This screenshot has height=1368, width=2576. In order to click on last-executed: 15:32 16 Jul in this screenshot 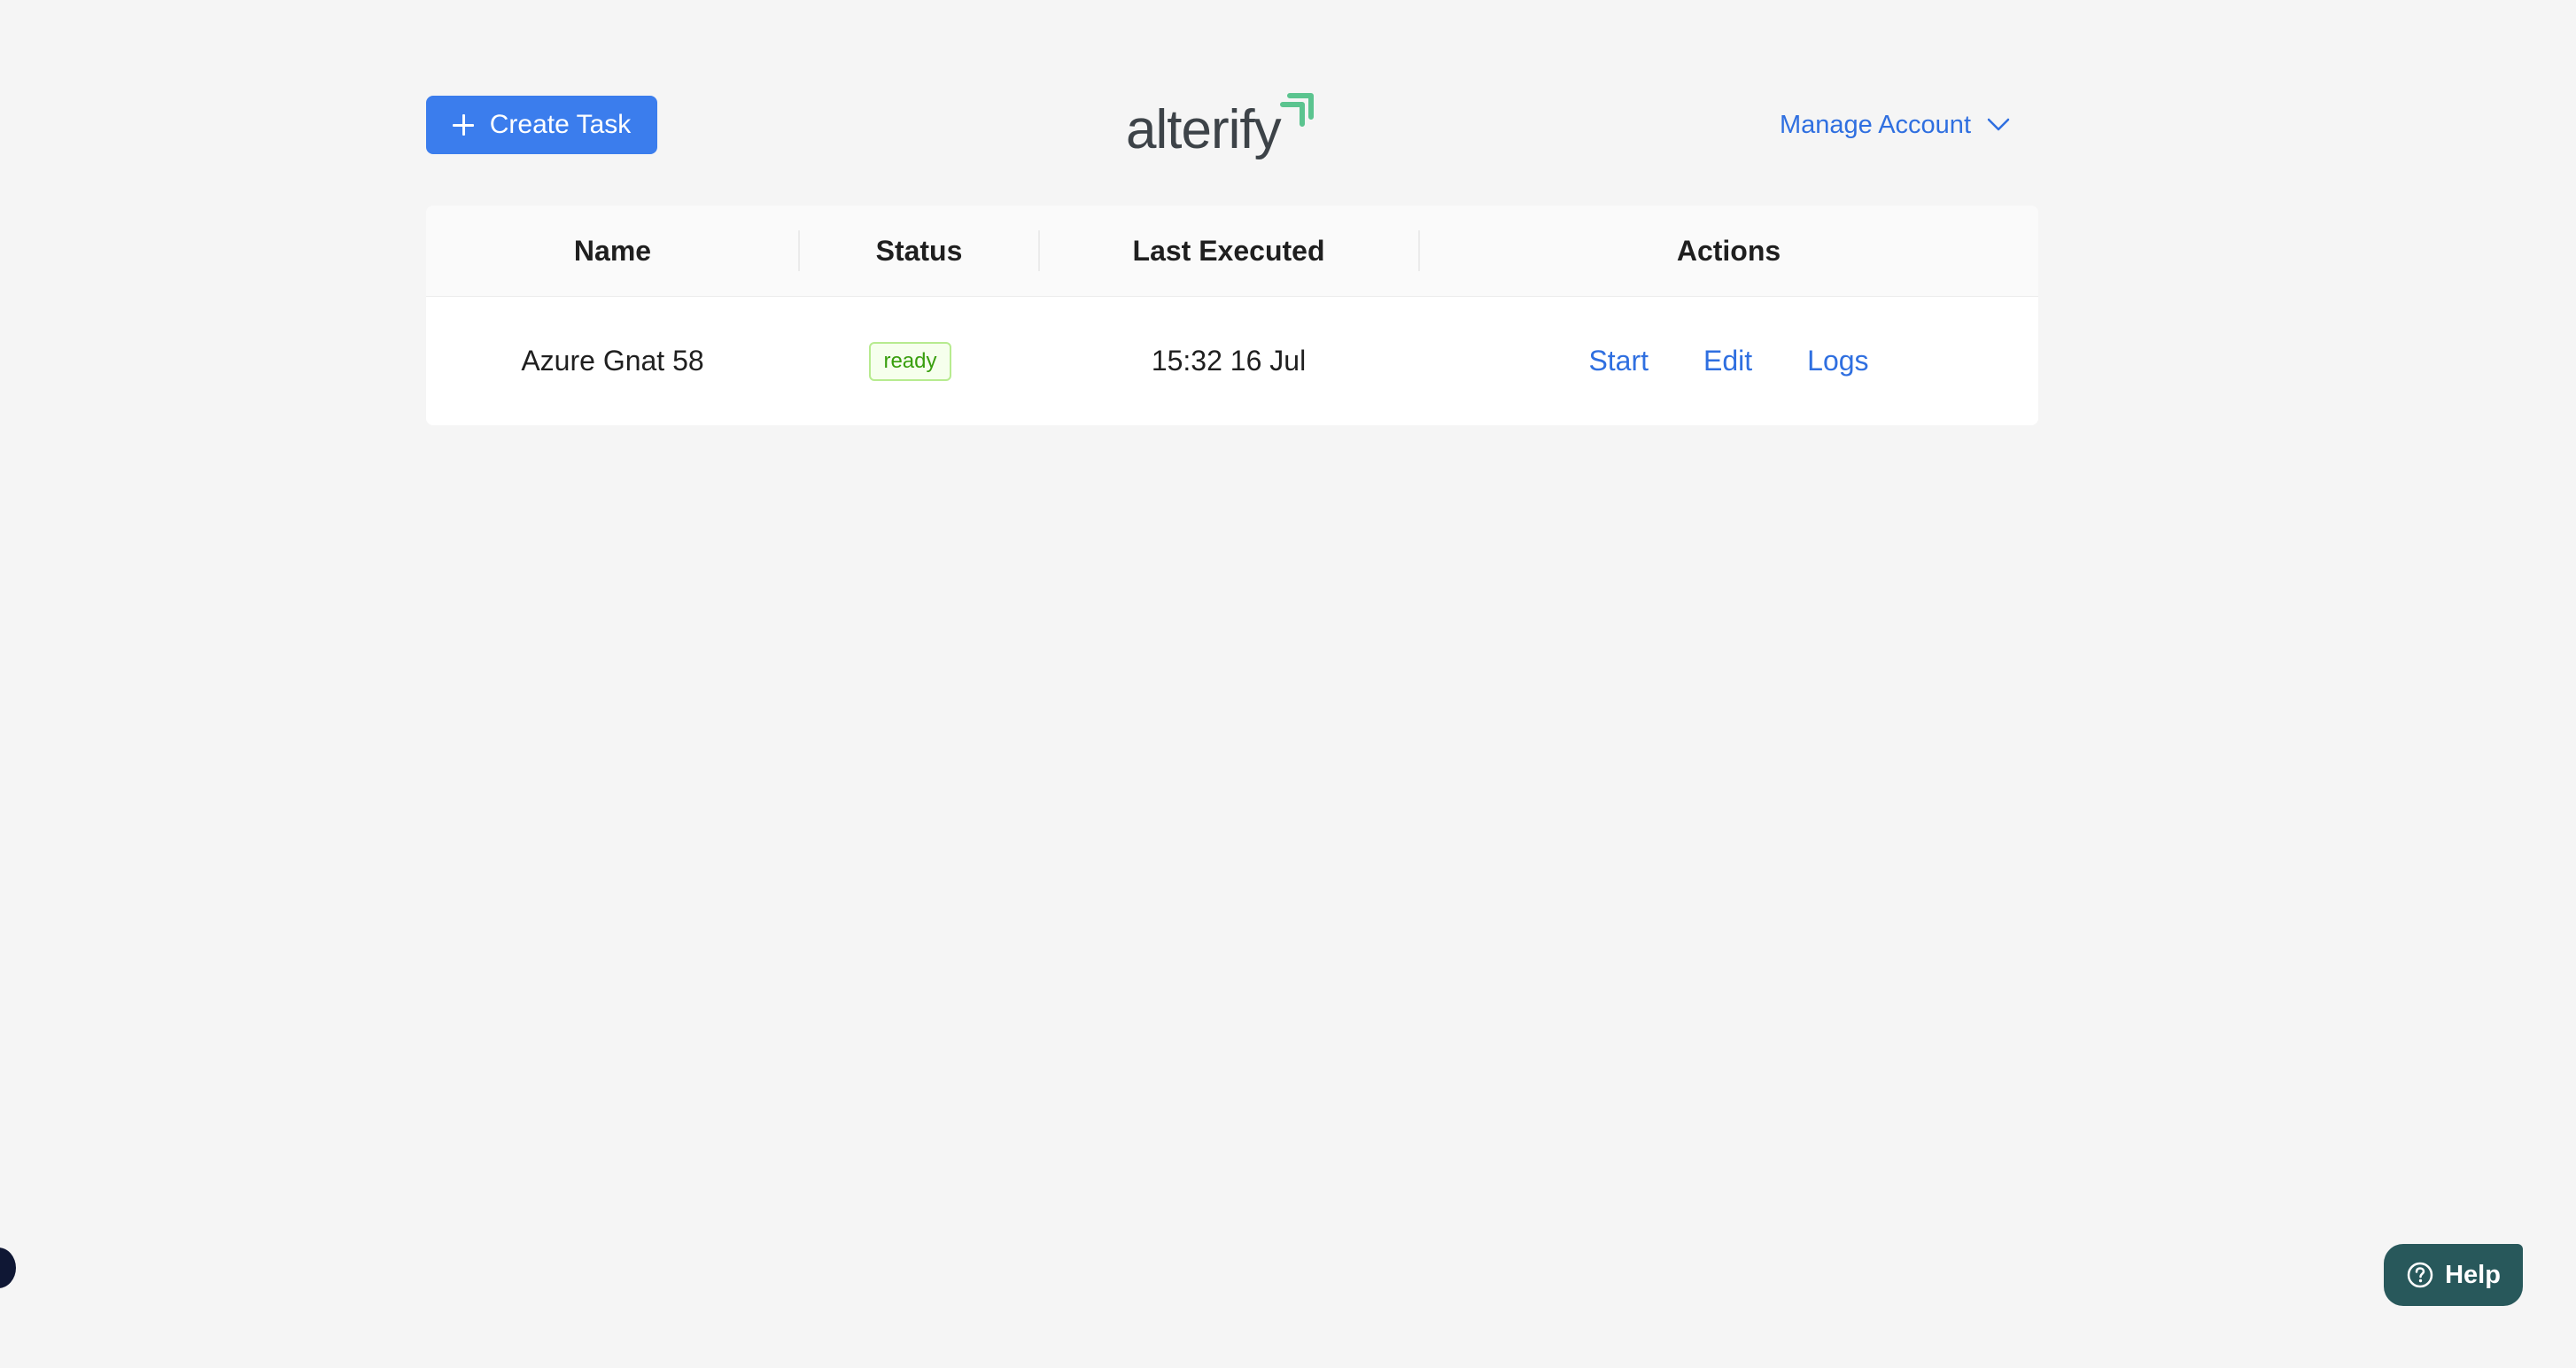, I will do `click(1229, 361)`.